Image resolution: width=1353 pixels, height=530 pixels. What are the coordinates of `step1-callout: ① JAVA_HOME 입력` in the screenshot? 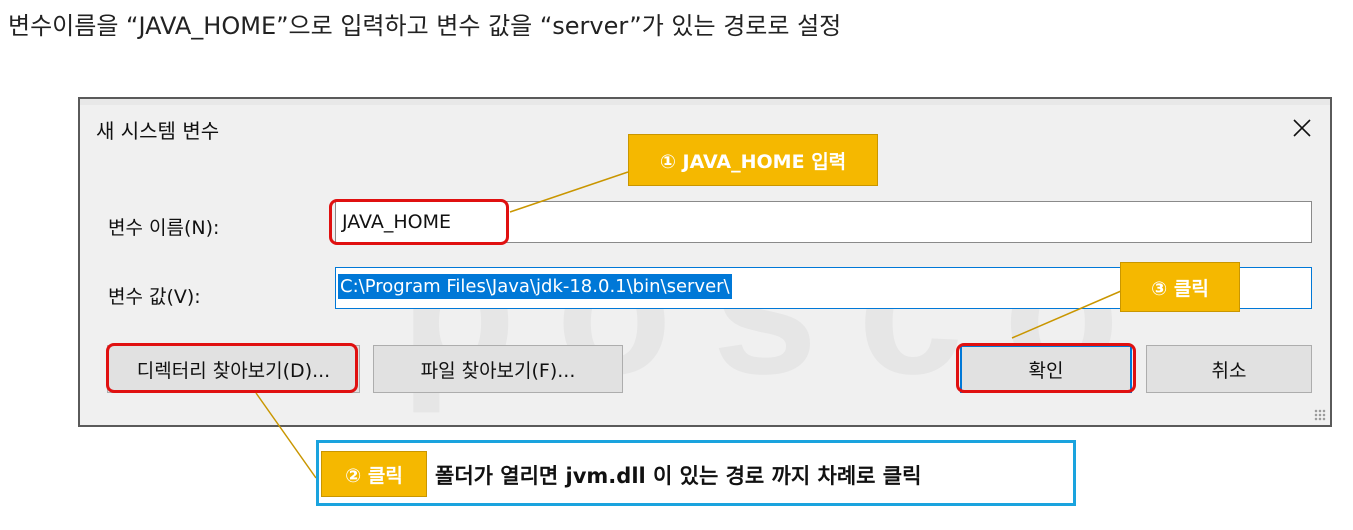 It's located at (753, 160).